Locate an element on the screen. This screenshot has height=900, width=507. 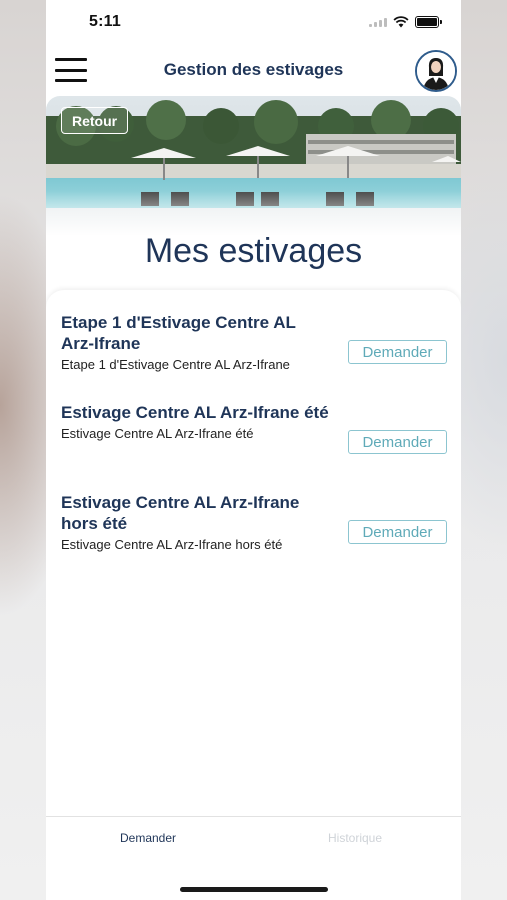
item-title: Estivage Centre AL Arz-Ifrane hors été is located at coordinates (180, 513).